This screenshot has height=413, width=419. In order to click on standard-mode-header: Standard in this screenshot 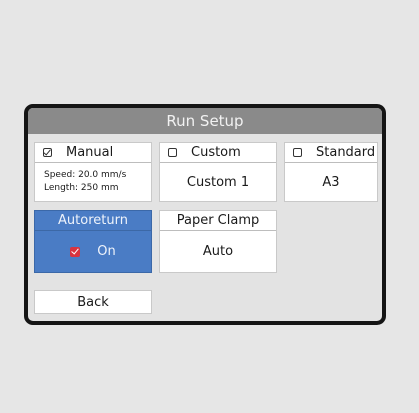, I will do `click(331, 153)`.